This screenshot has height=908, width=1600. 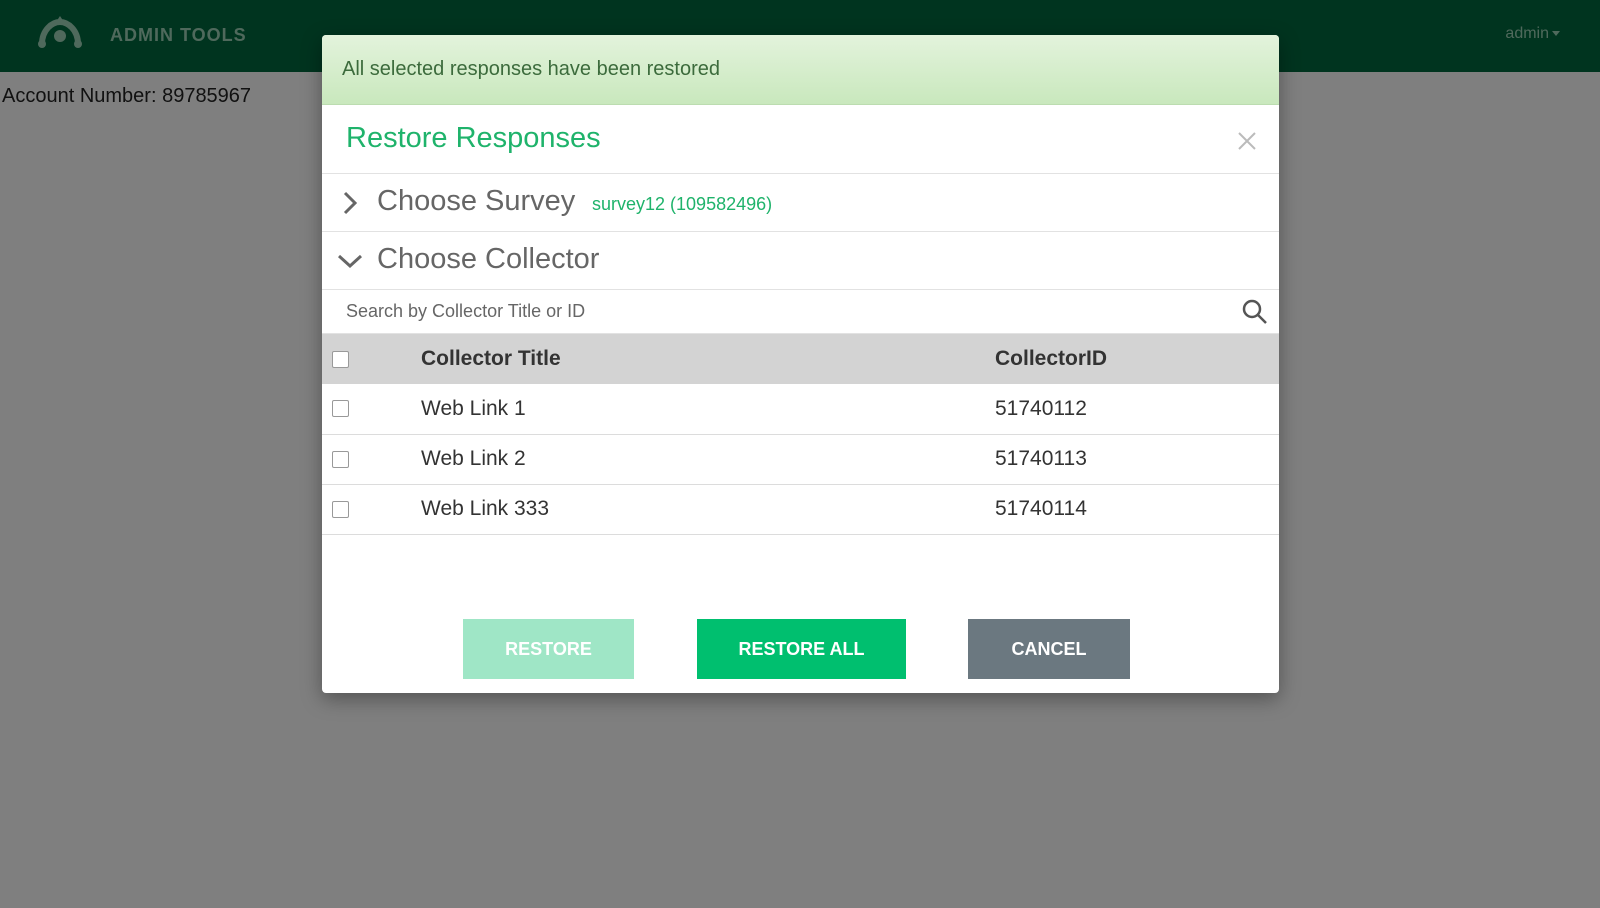 I want to click on collector-title: Web Link 2, so click(x=473, y=458).